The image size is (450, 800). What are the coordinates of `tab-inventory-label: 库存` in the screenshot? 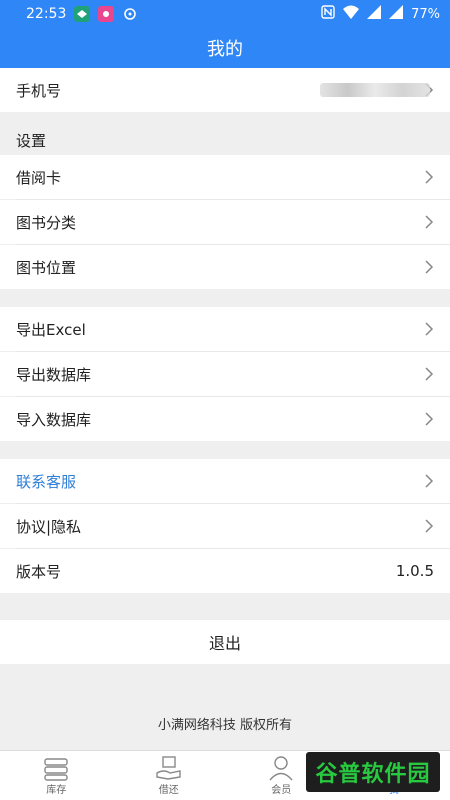 It's located at (56, 790).